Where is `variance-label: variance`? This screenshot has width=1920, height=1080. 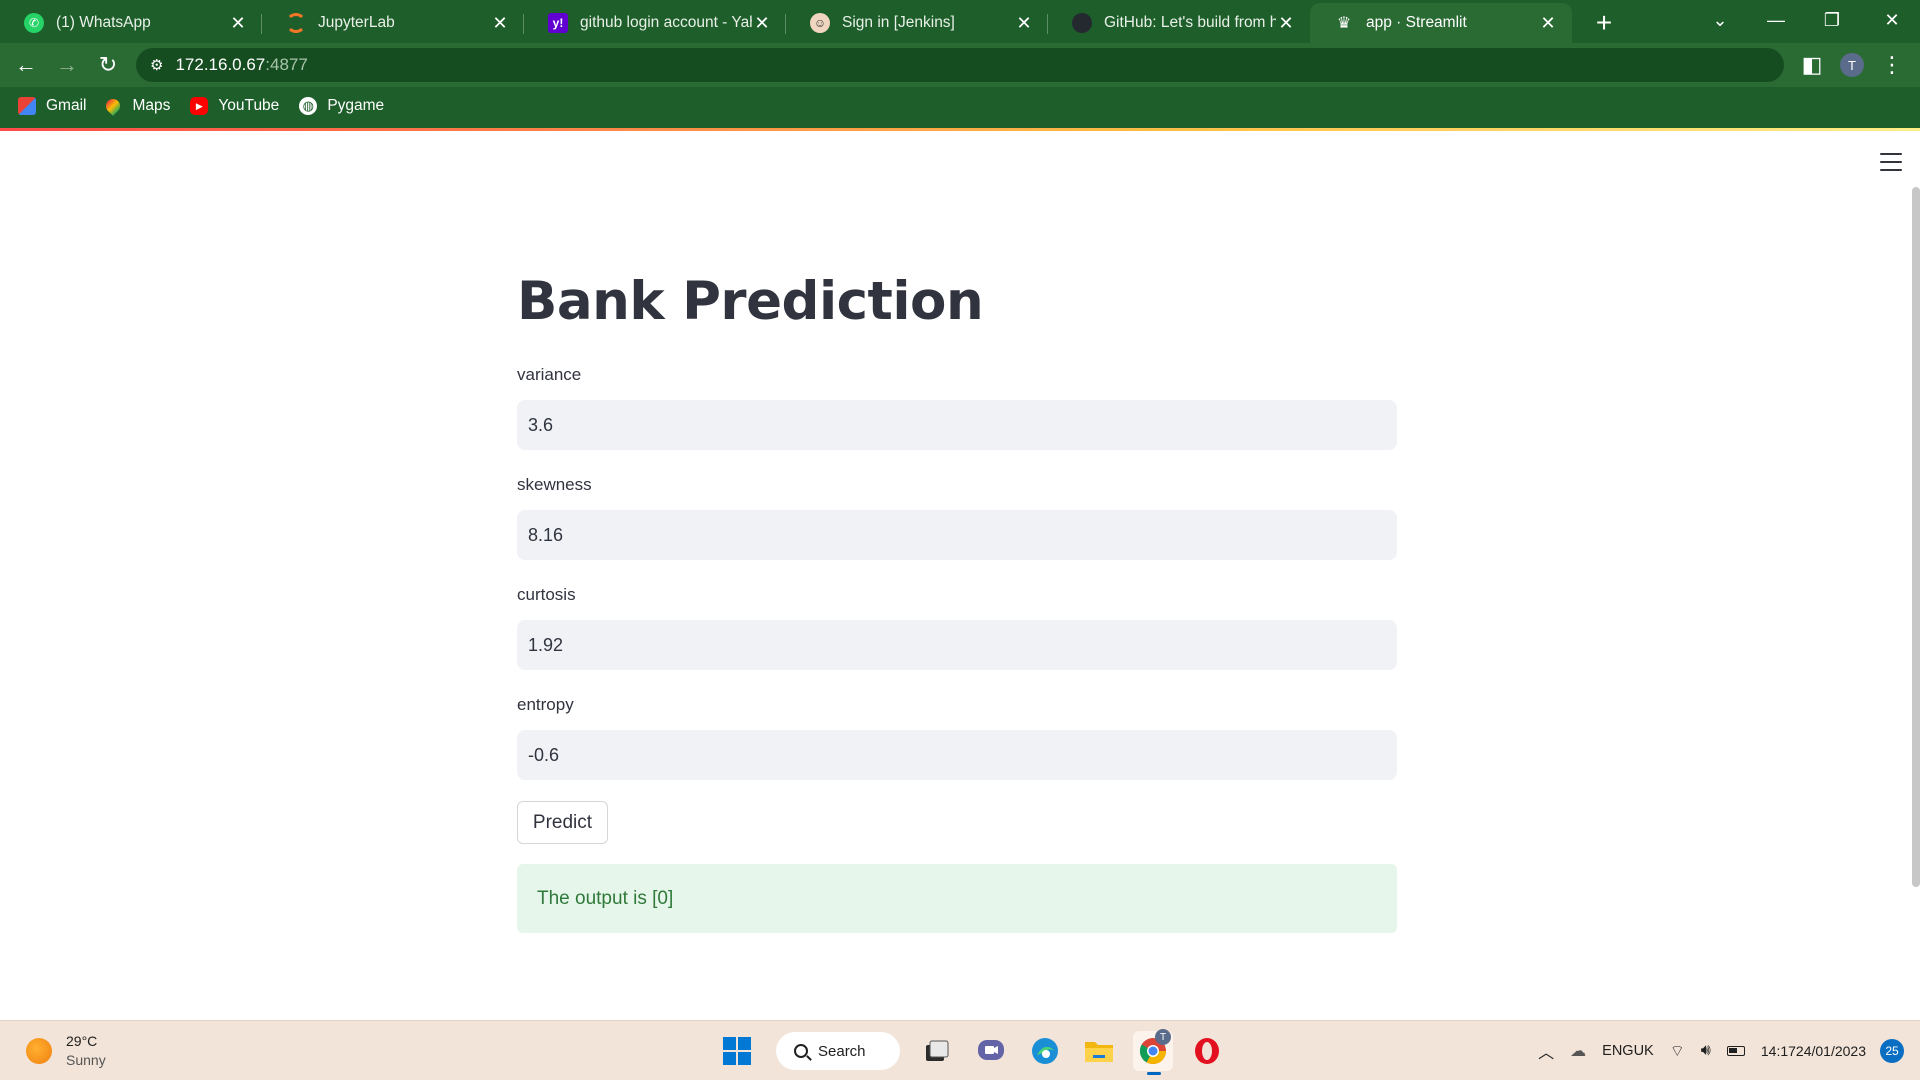 variance-label: variance is located at coordinates (549, 374).